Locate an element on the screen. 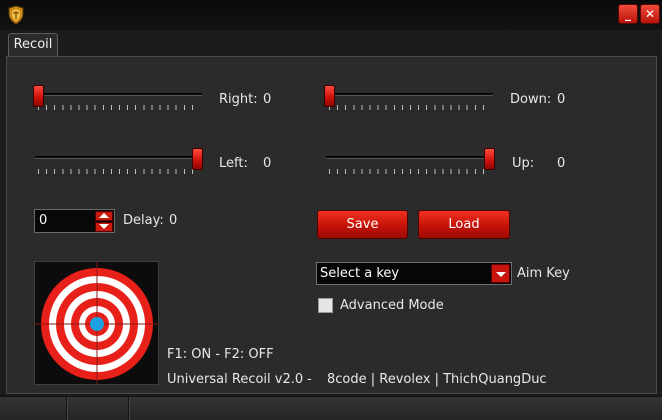 This screenshot has height=420, width=662. delay-input: 0 is located at coordinates (43, 220).